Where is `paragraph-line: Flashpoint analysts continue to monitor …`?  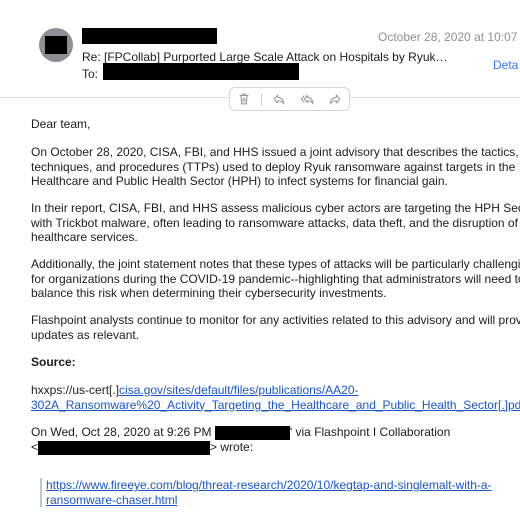
paragraph-line: Flashpoint analysts continue to monitor … is located at coordinates (275, 320).